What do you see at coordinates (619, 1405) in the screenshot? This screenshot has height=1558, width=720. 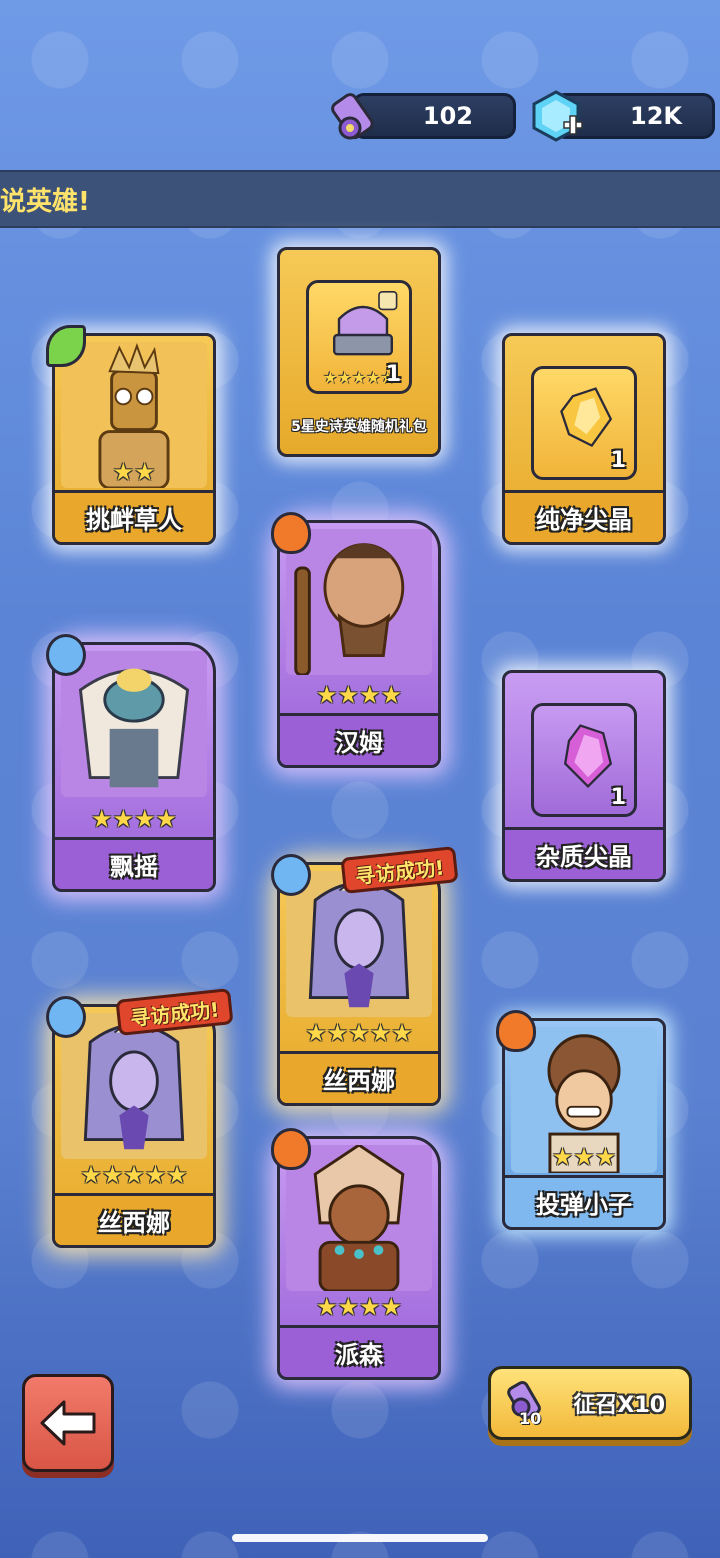 I see `recruit-label: 征召X10` at bounding box center [619, 1405].